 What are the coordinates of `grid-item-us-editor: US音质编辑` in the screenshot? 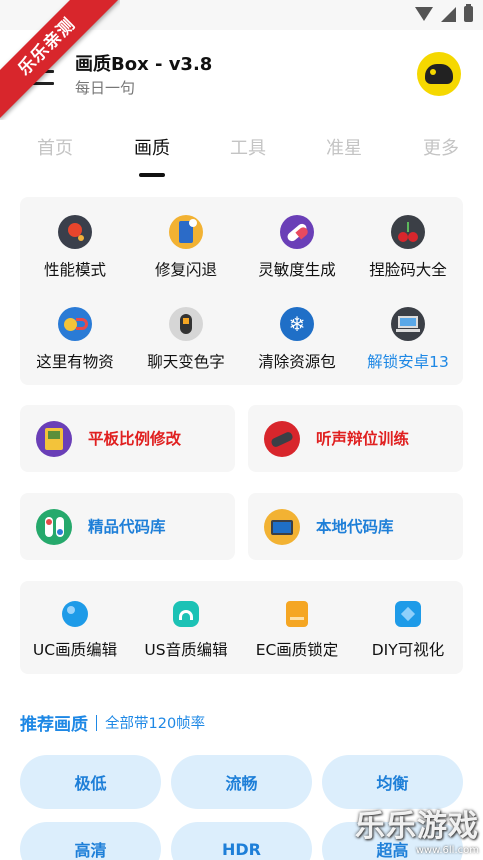 It's located at (186, 630).